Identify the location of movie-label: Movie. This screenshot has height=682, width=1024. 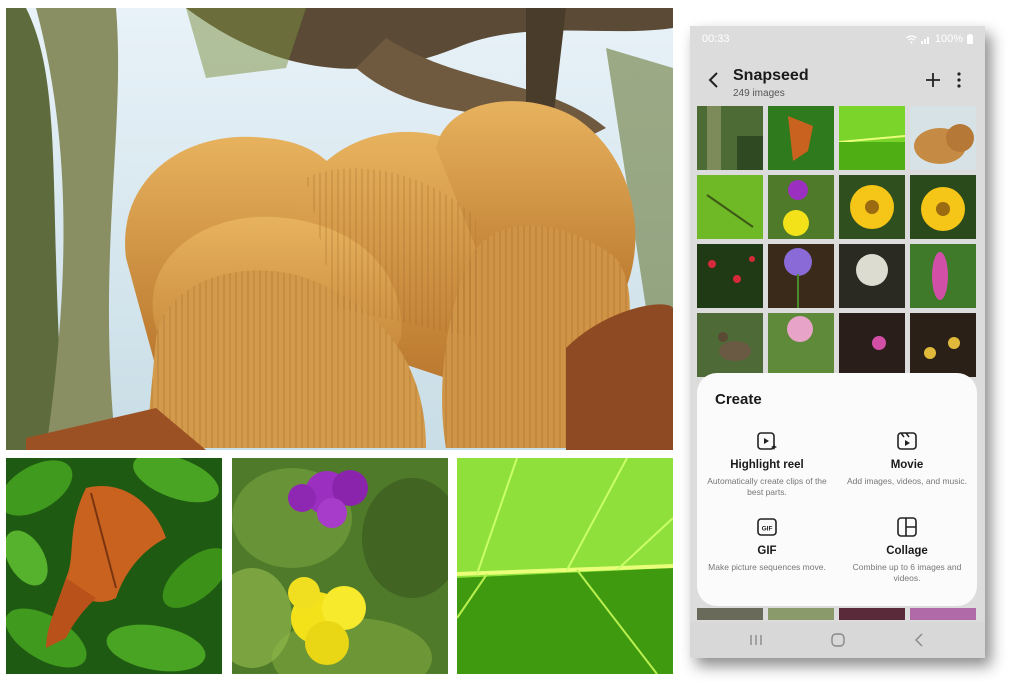
(907, 465).